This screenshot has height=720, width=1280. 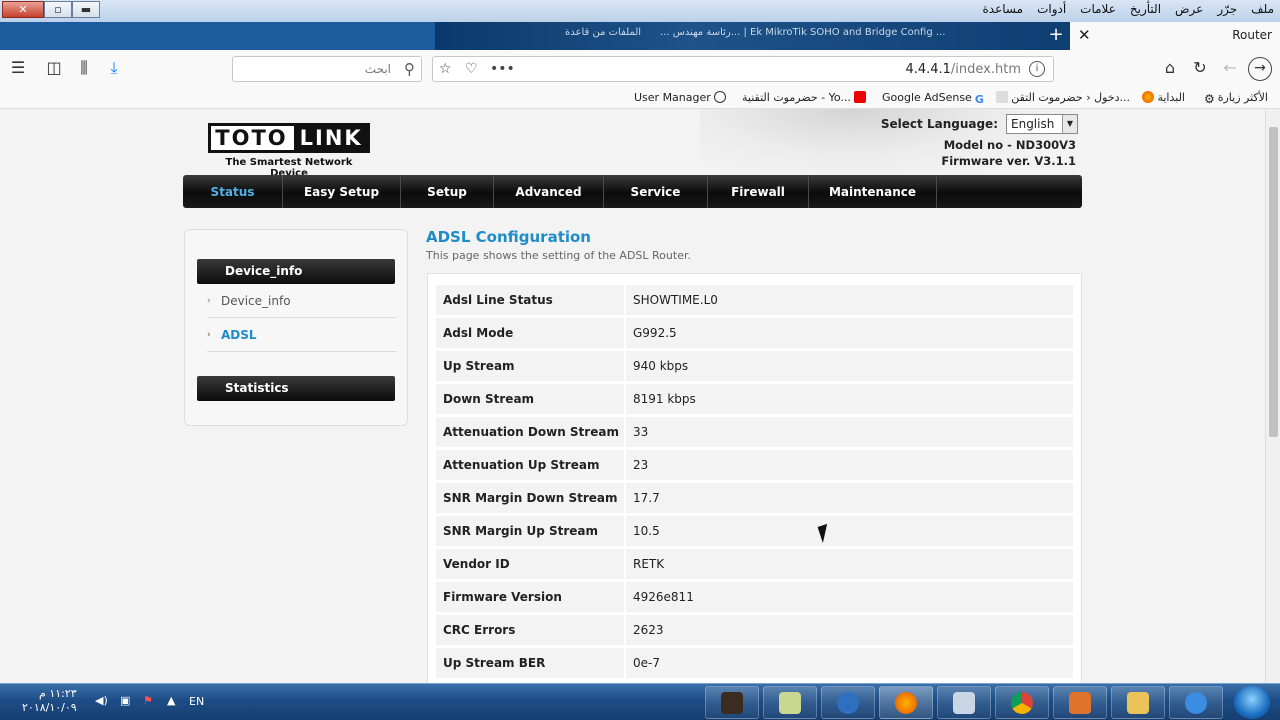 I want to click on volume-icon: ◀), so click(x=101, y=700).